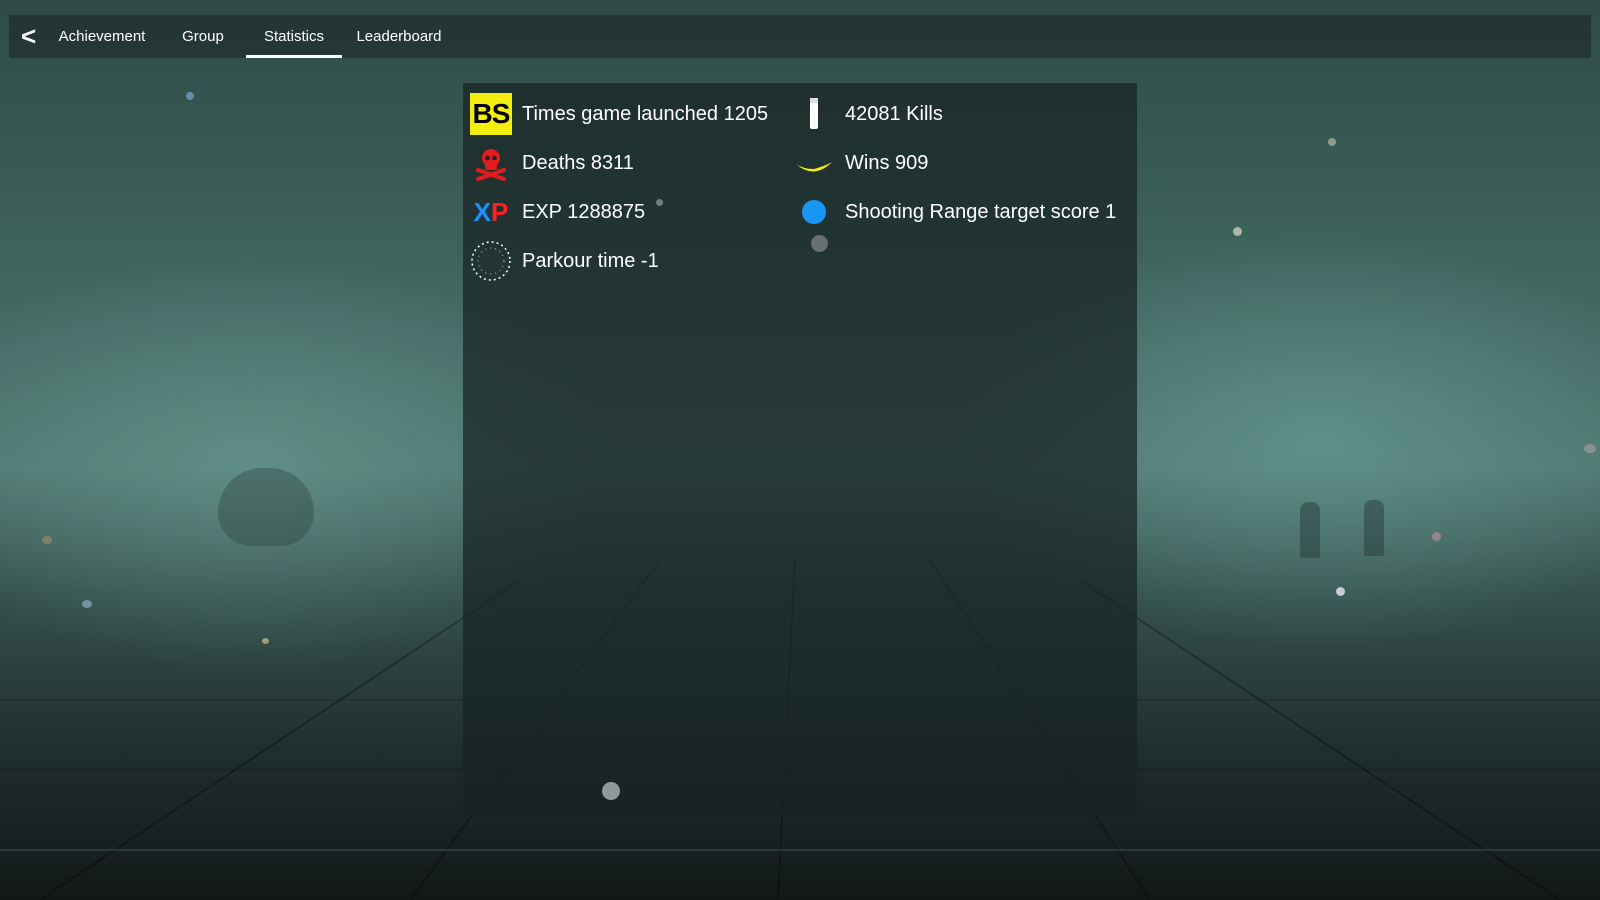  What do you see at coordinates (981, 212) in the screenshot?
I see `stat-shooting-range-label: Shooting Range target score 1` at bounding box center [981, 212].